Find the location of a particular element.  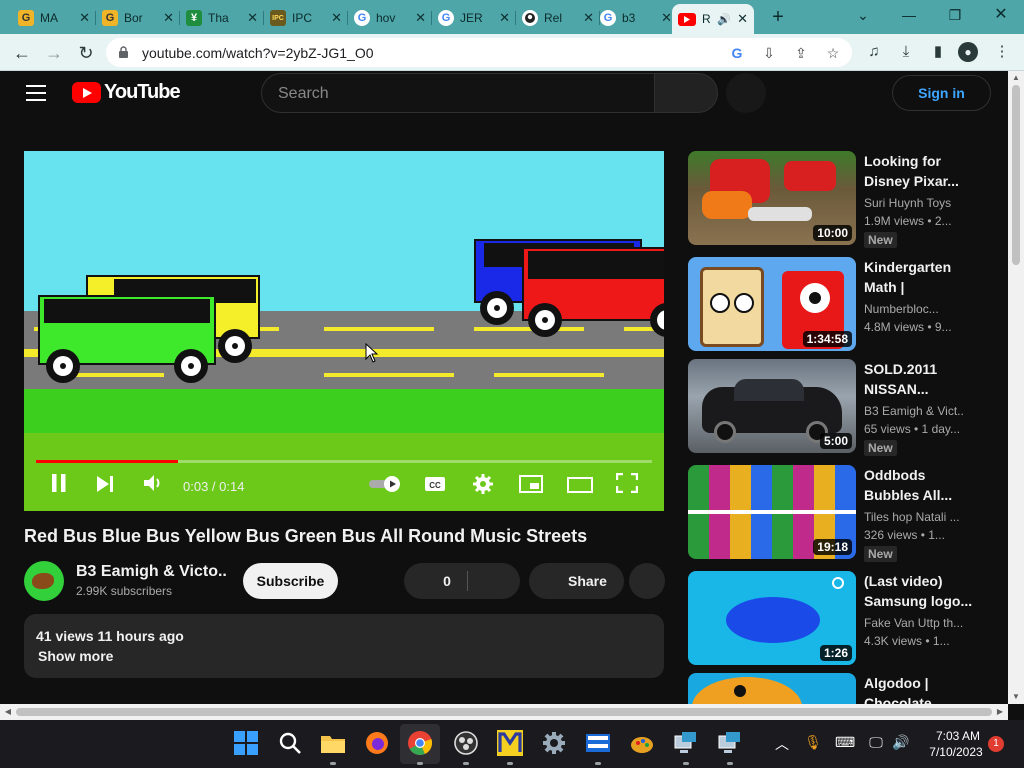

volume-icon is located at coordinates (153, 487).